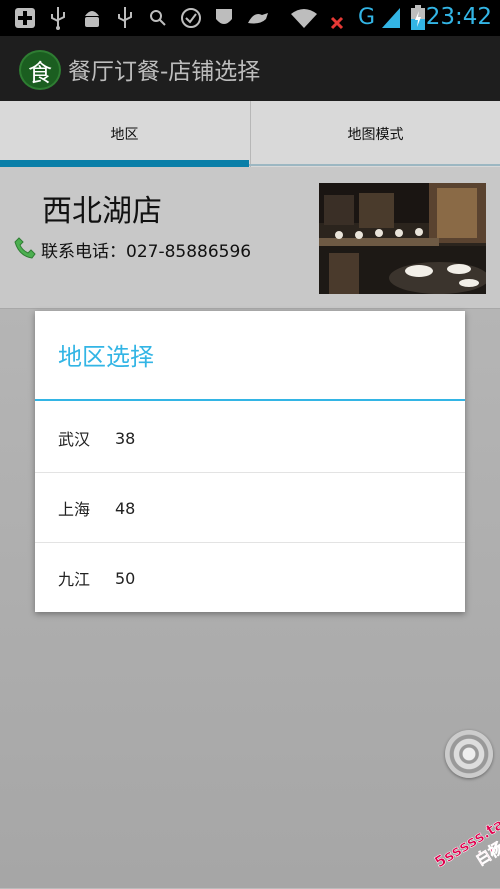 The width and height of the screenshot is (500, 889). What do you see at coordinates (250, 438) in the screenshot?
I see `region-option-wuhan: 武汉 38` at bounding box center [250, 438].